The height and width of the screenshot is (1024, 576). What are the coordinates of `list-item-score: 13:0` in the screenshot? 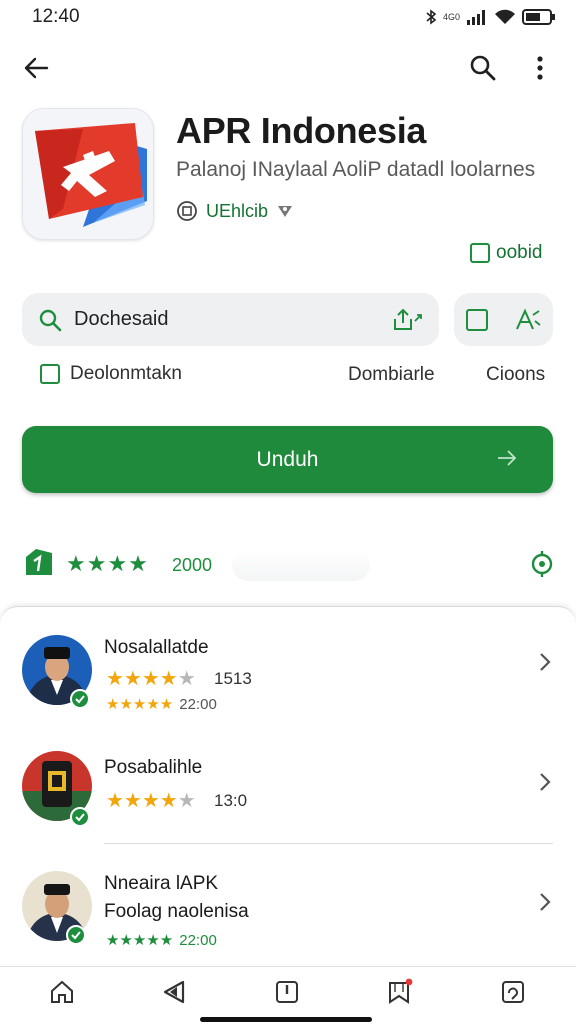 It's located at (231, 800).